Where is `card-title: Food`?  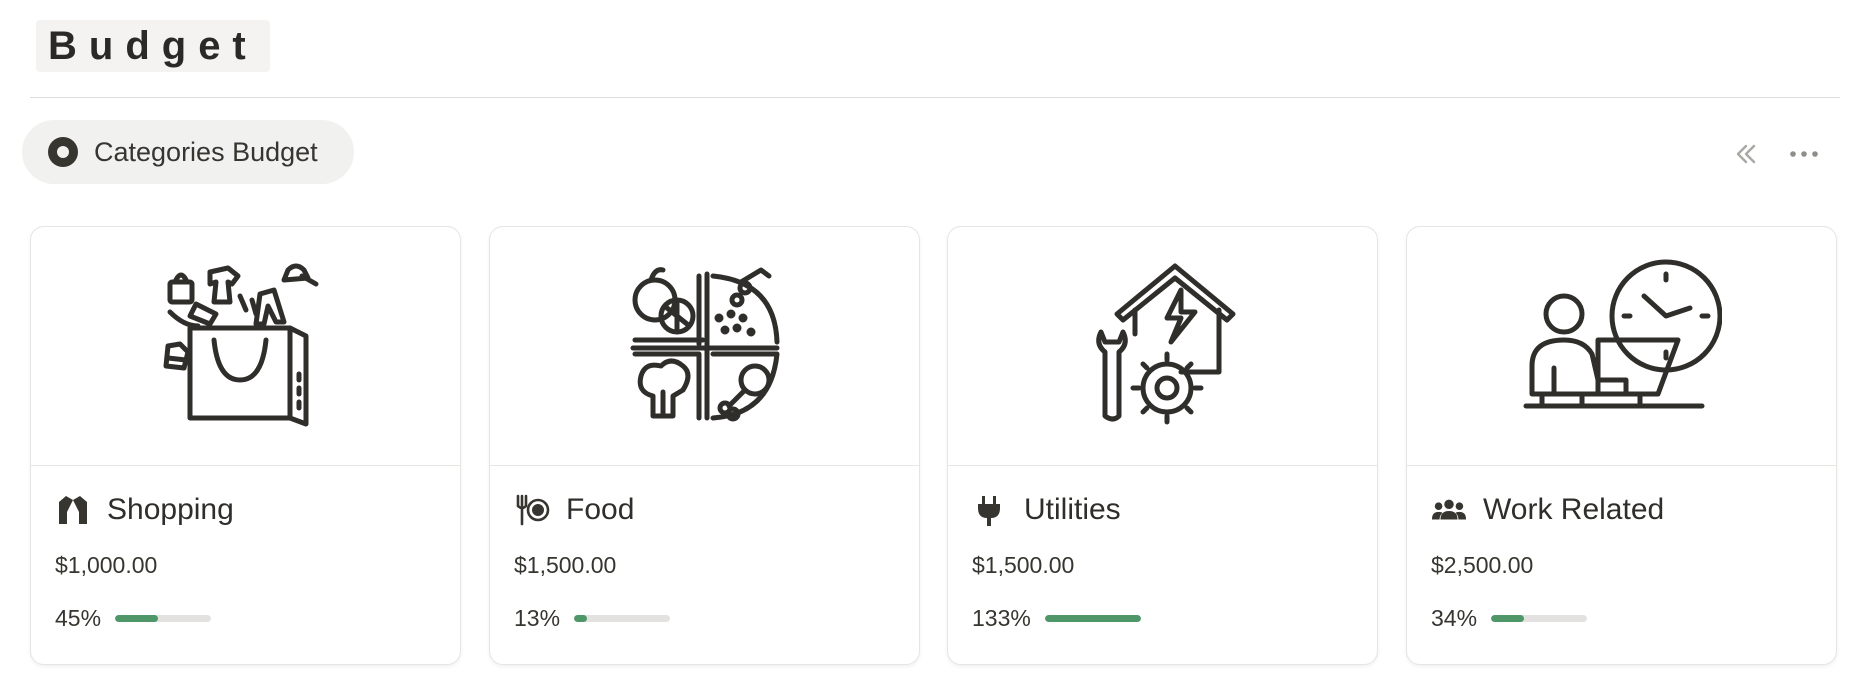
card-title: Food is located at coordinates (600, 509).